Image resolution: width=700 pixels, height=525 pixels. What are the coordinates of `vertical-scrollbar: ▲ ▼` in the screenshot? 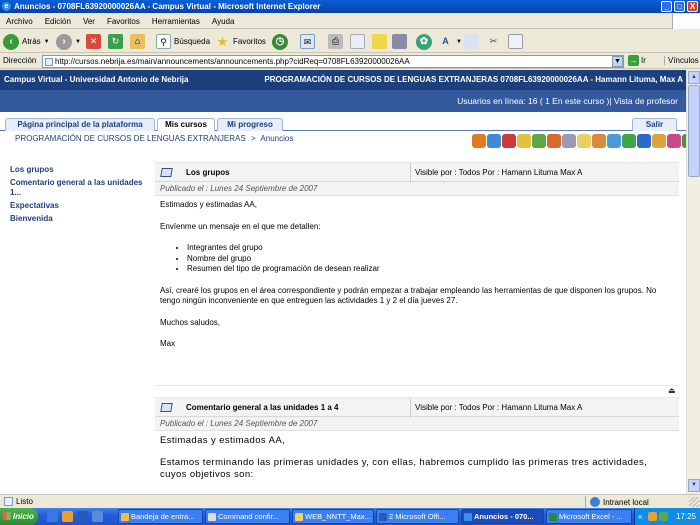 It's located at (693, 282).